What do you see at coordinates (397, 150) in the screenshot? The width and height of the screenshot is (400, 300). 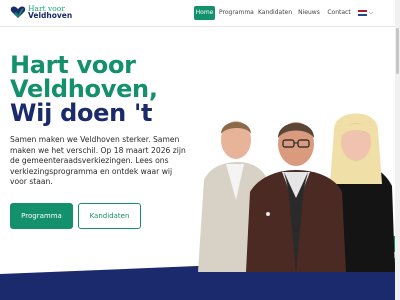 I see `page-scrollbar` at bounding box center [397, 150].